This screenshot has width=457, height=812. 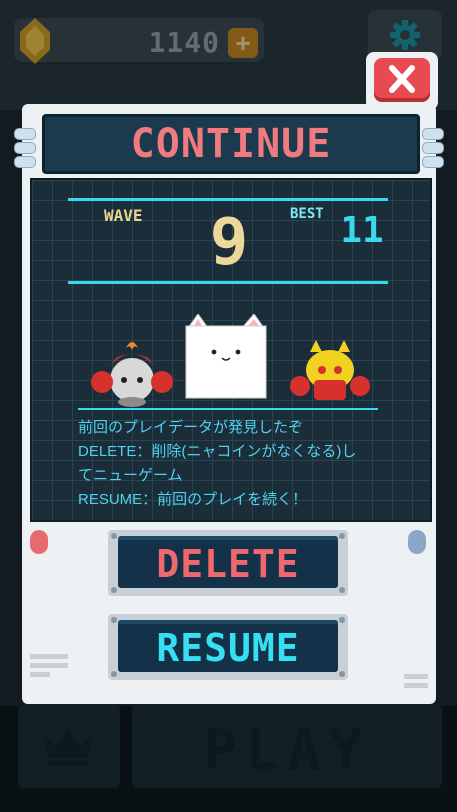 I want to click on indicator-lamp-red, so click(x=39, y=542).